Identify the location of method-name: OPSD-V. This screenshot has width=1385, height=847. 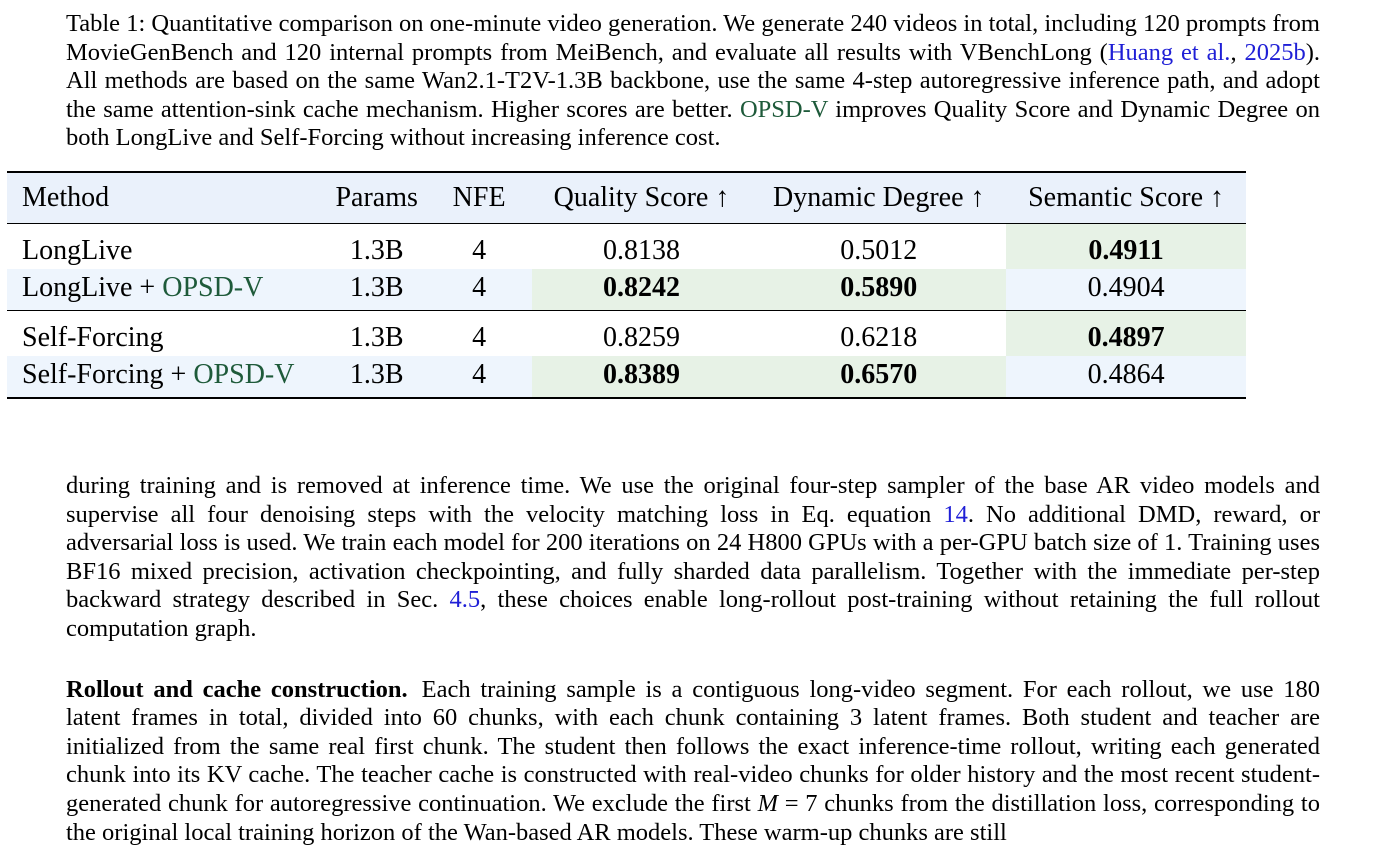
(783, 109).